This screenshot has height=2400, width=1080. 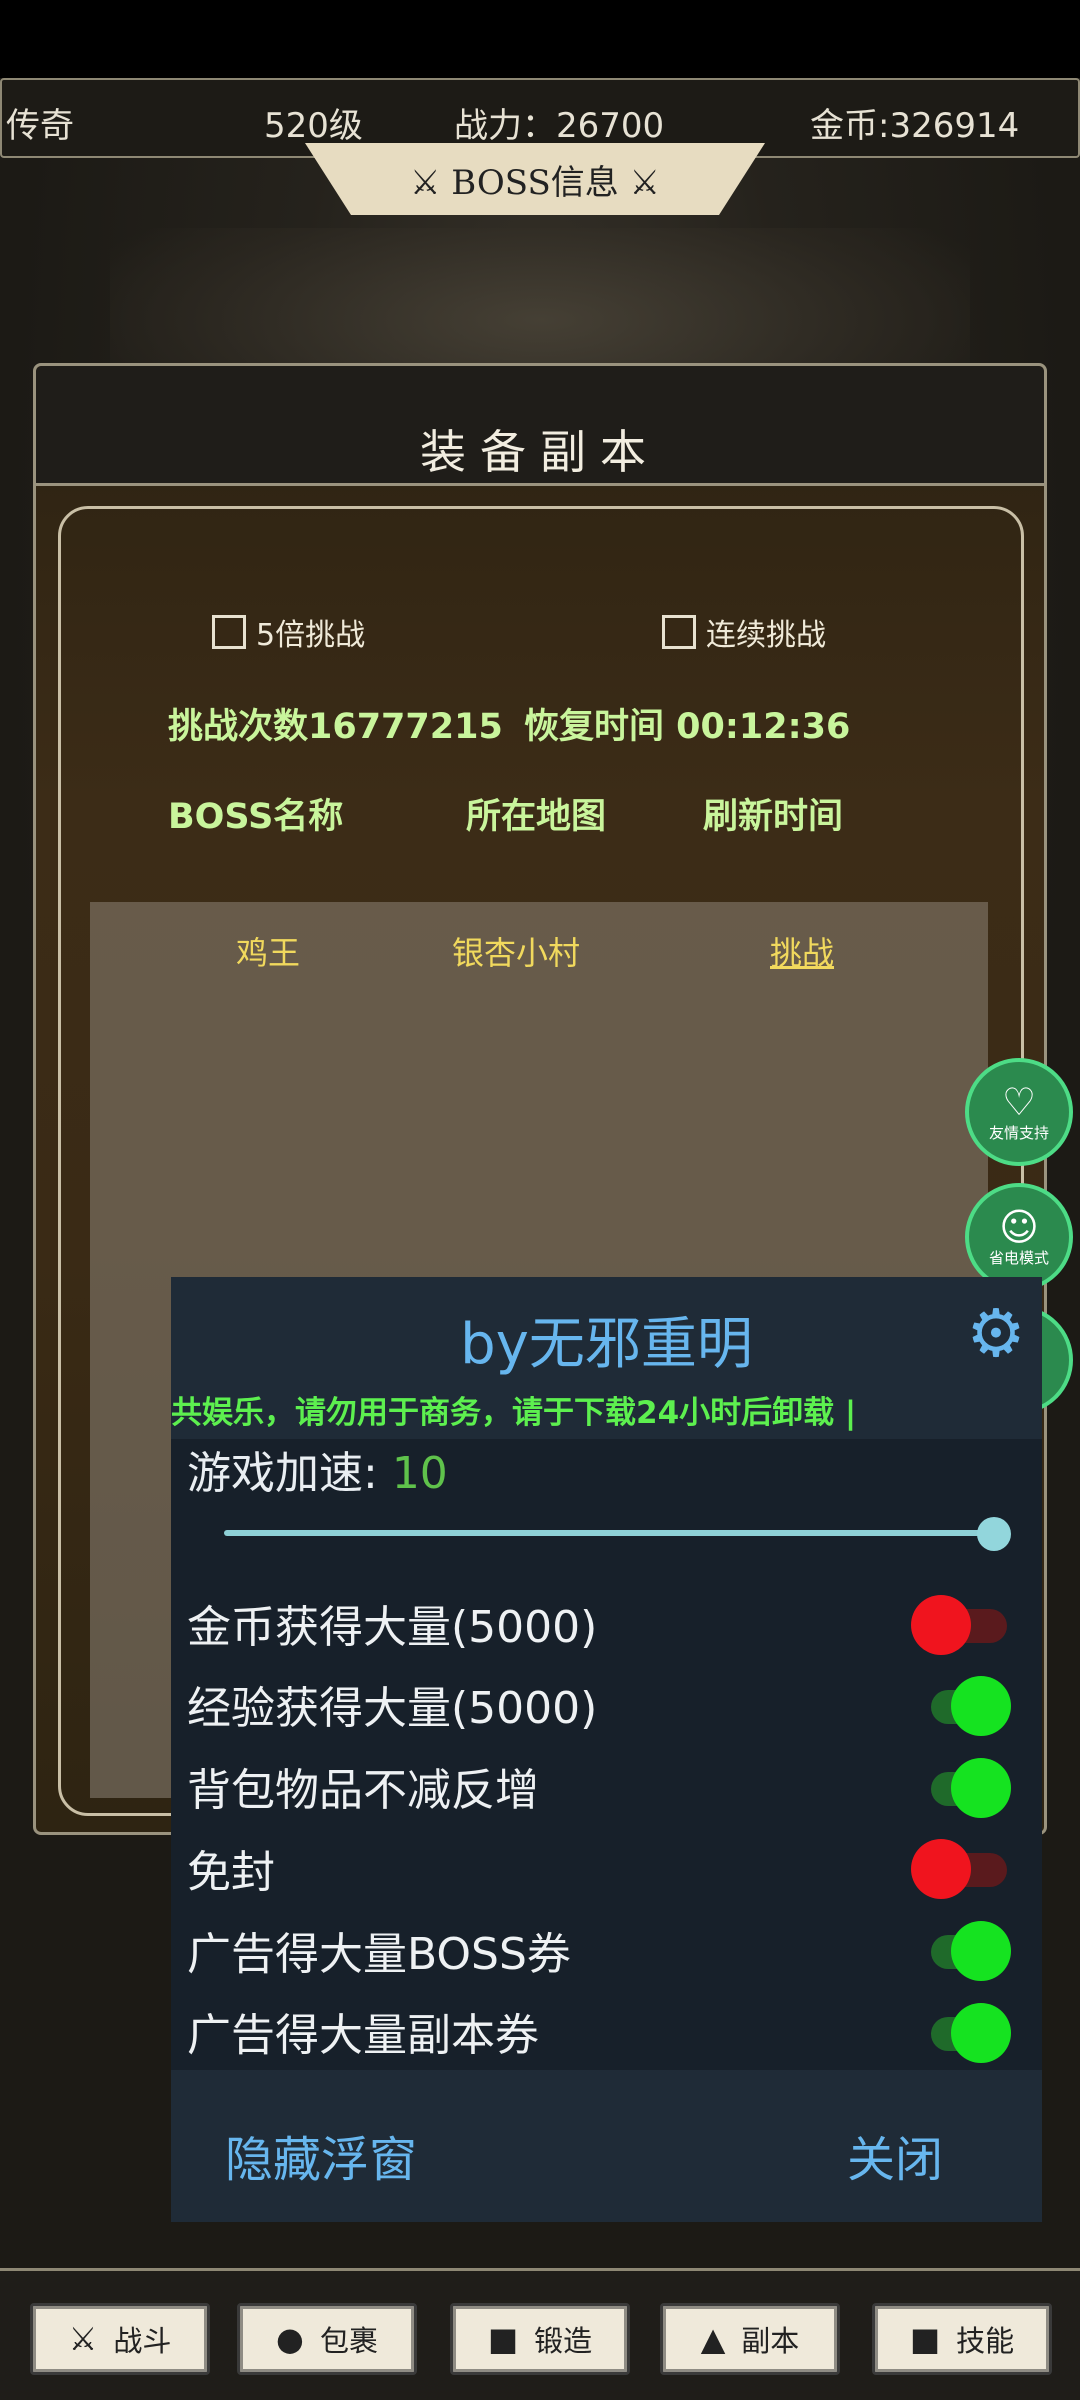 What do you see at coordinates (321, 2155) in the screenshot?
I see `hide-float-button: 隐藏浮窗` at bounding box center [321, 2155].